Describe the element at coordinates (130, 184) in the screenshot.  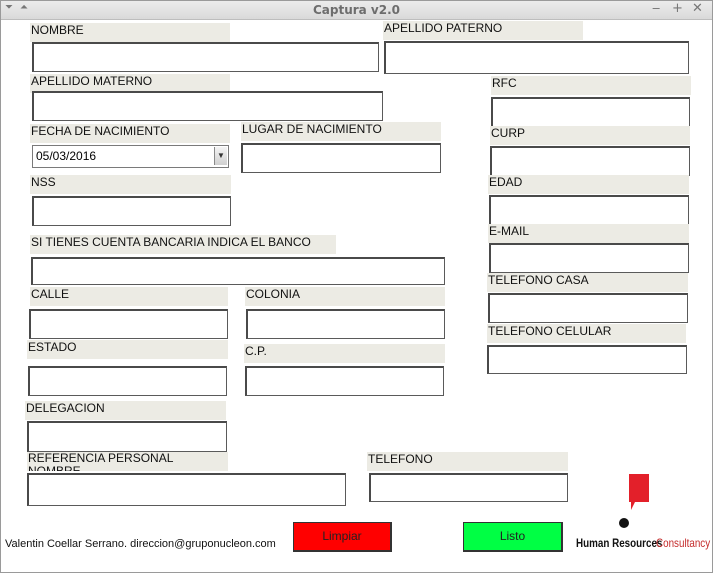
I see `nss-label: NSS` at that location.